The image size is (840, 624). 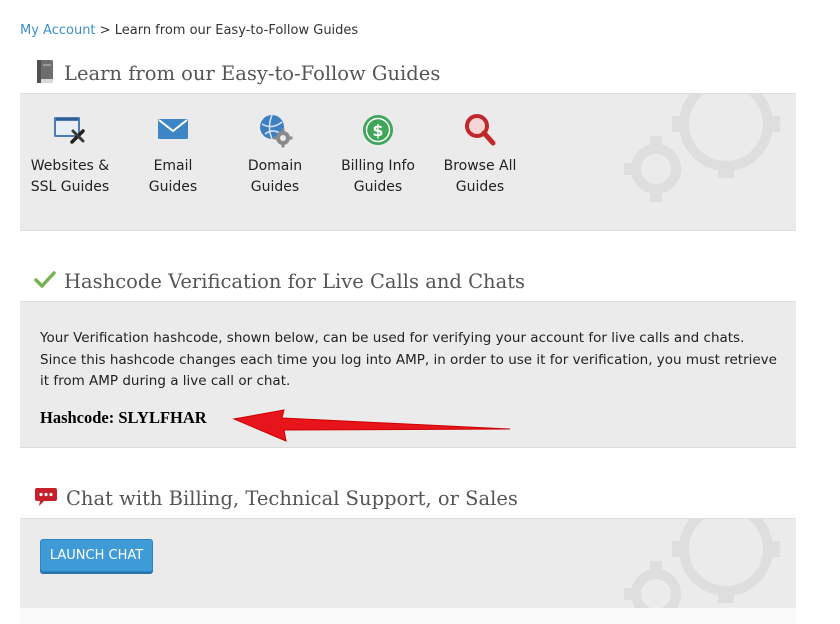 I want to click on guide-label: Domain Guides, so click(x=275, y=176).